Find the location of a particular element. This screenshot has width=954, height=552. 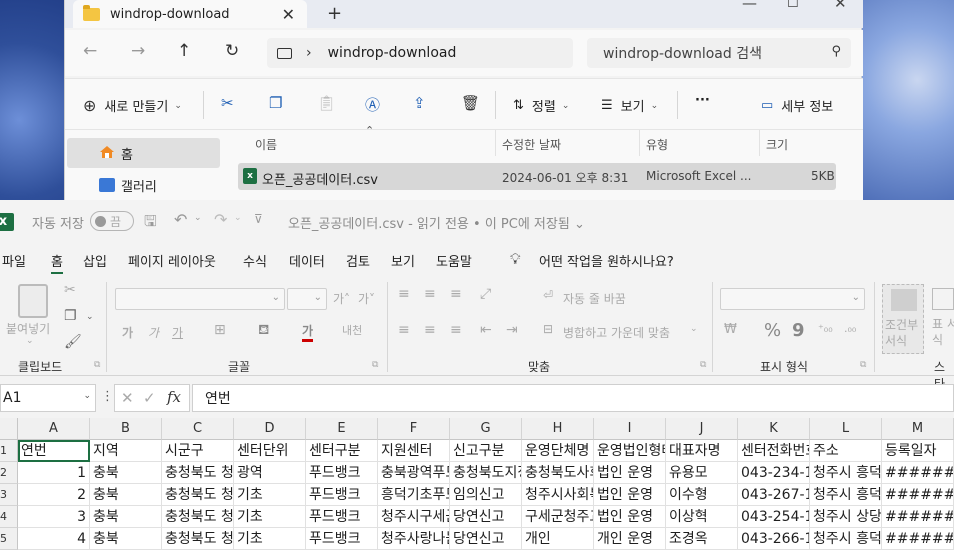

cell: 광역 is located at coordinates (270, 473).